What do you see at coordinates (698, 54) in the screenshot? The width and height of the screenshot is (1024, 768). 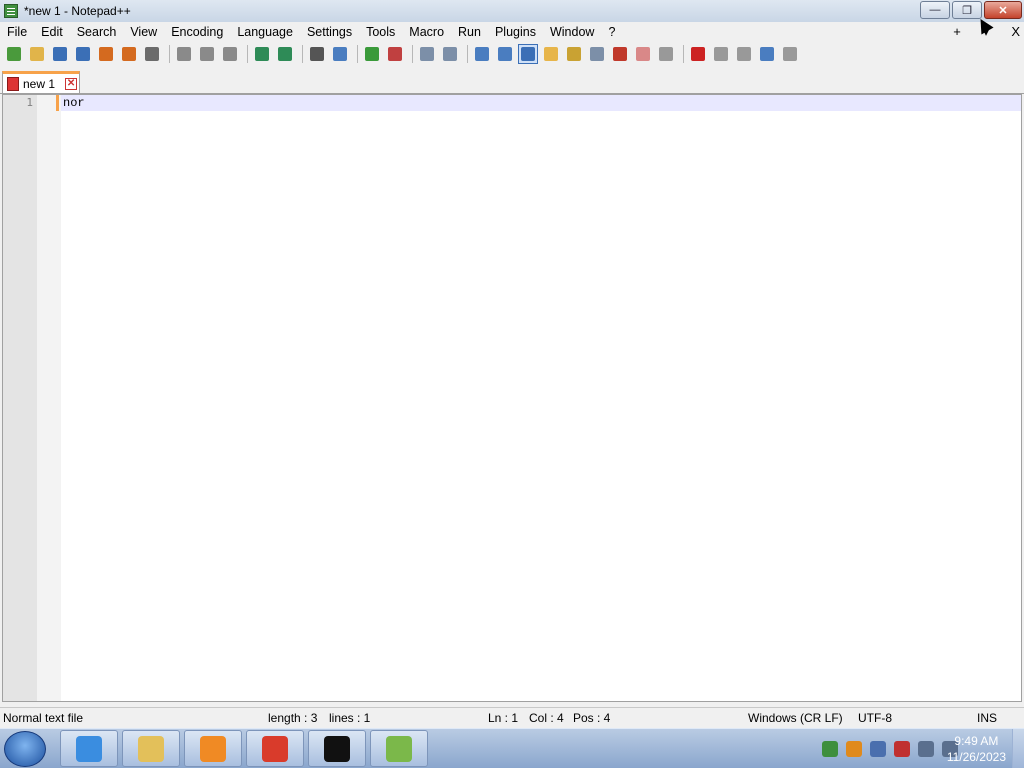 I see `record-macro-button` at bounding box center [698, 54].